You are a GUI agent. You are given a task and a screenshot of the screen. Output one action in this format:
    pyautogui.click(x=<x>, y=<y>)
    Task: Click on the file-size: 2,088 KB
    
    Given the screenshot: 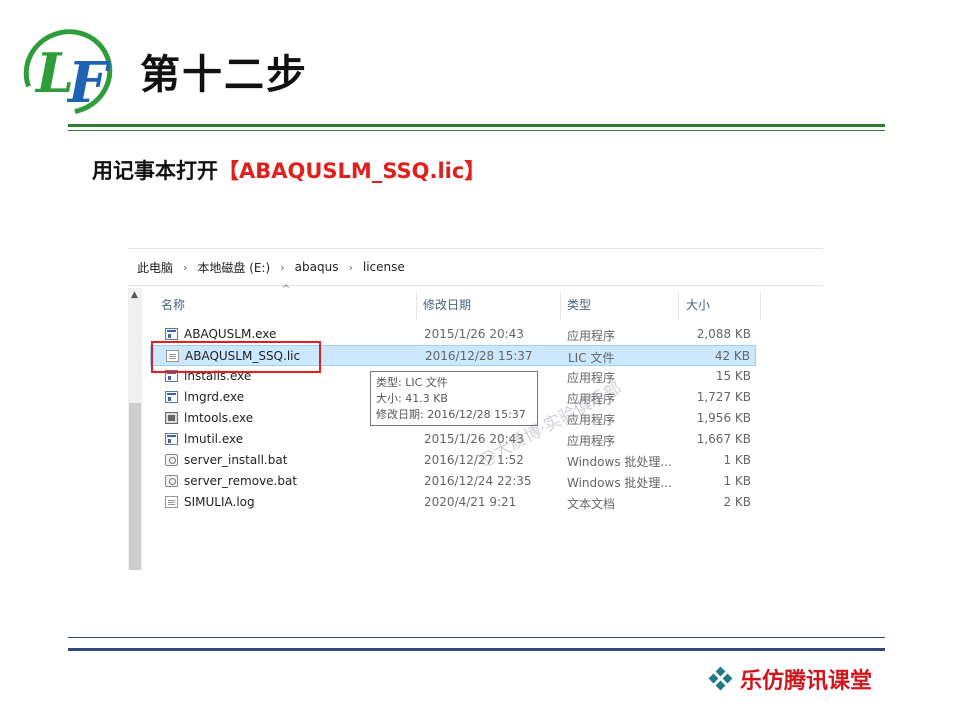 What is the action you would take?
    pyautogui.click(x=723, y=334)
    